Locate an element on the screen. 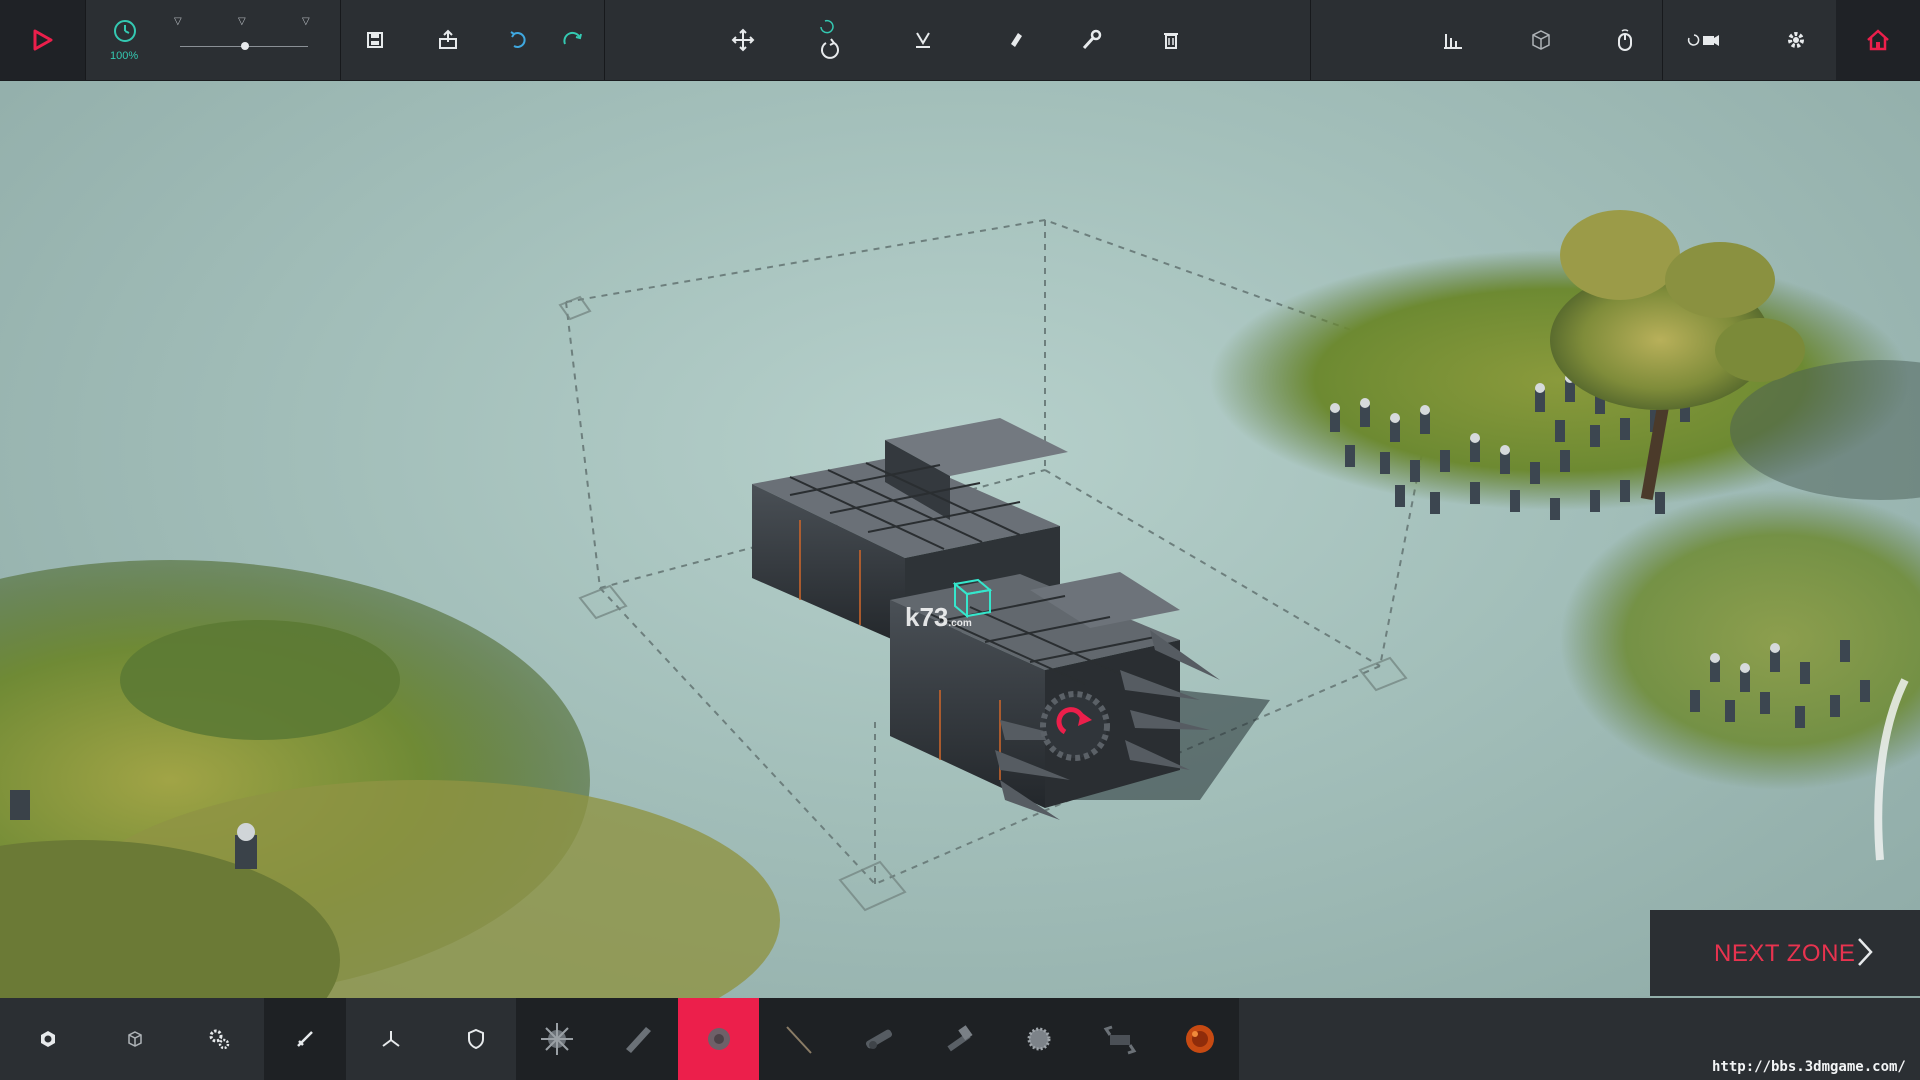 Image resolution: width=1920 pixels, height=1080 pixels. block-spike-mine is located at coordinates (1039, 1039).